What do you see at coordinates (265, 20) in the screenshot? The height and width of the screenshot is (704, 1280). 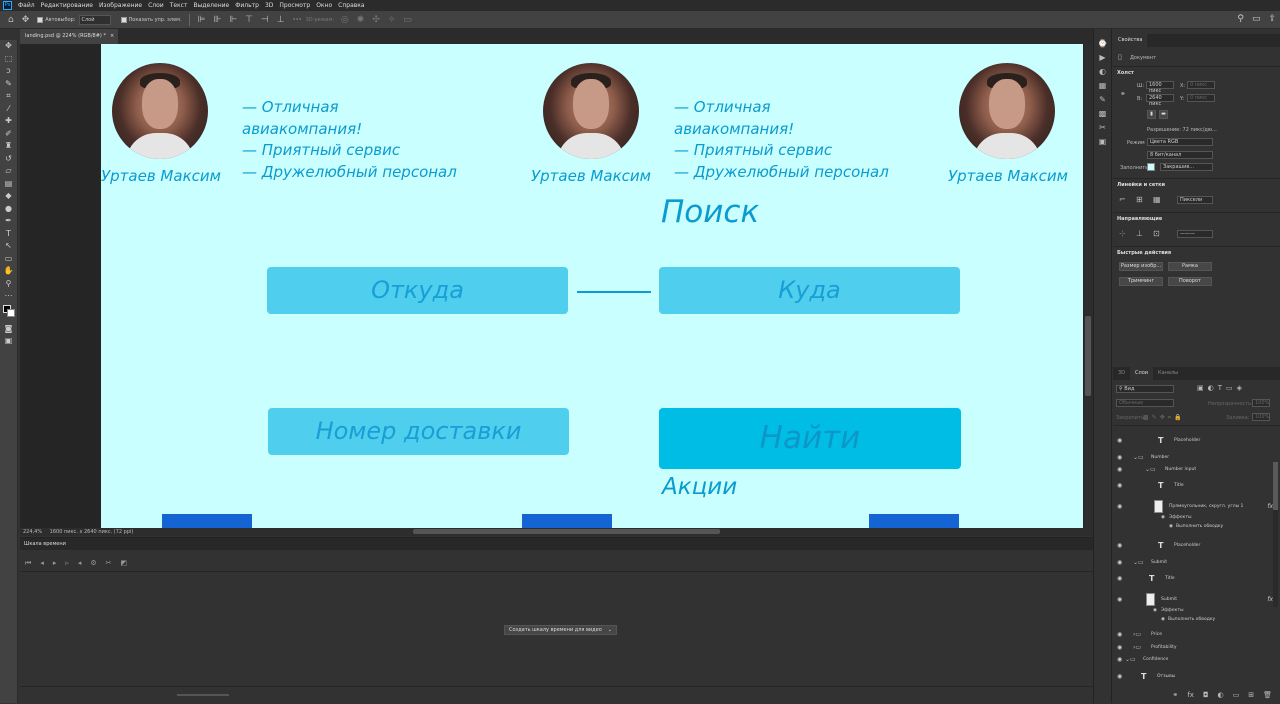 I see `align-middle-icon: ⊣` at bounding box center [265, 20].